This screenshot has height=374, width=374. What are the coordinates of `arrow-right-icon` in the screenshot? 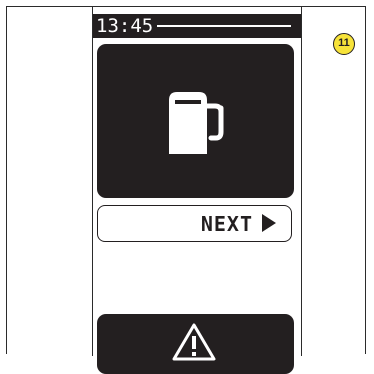 It's located at (269, 223).